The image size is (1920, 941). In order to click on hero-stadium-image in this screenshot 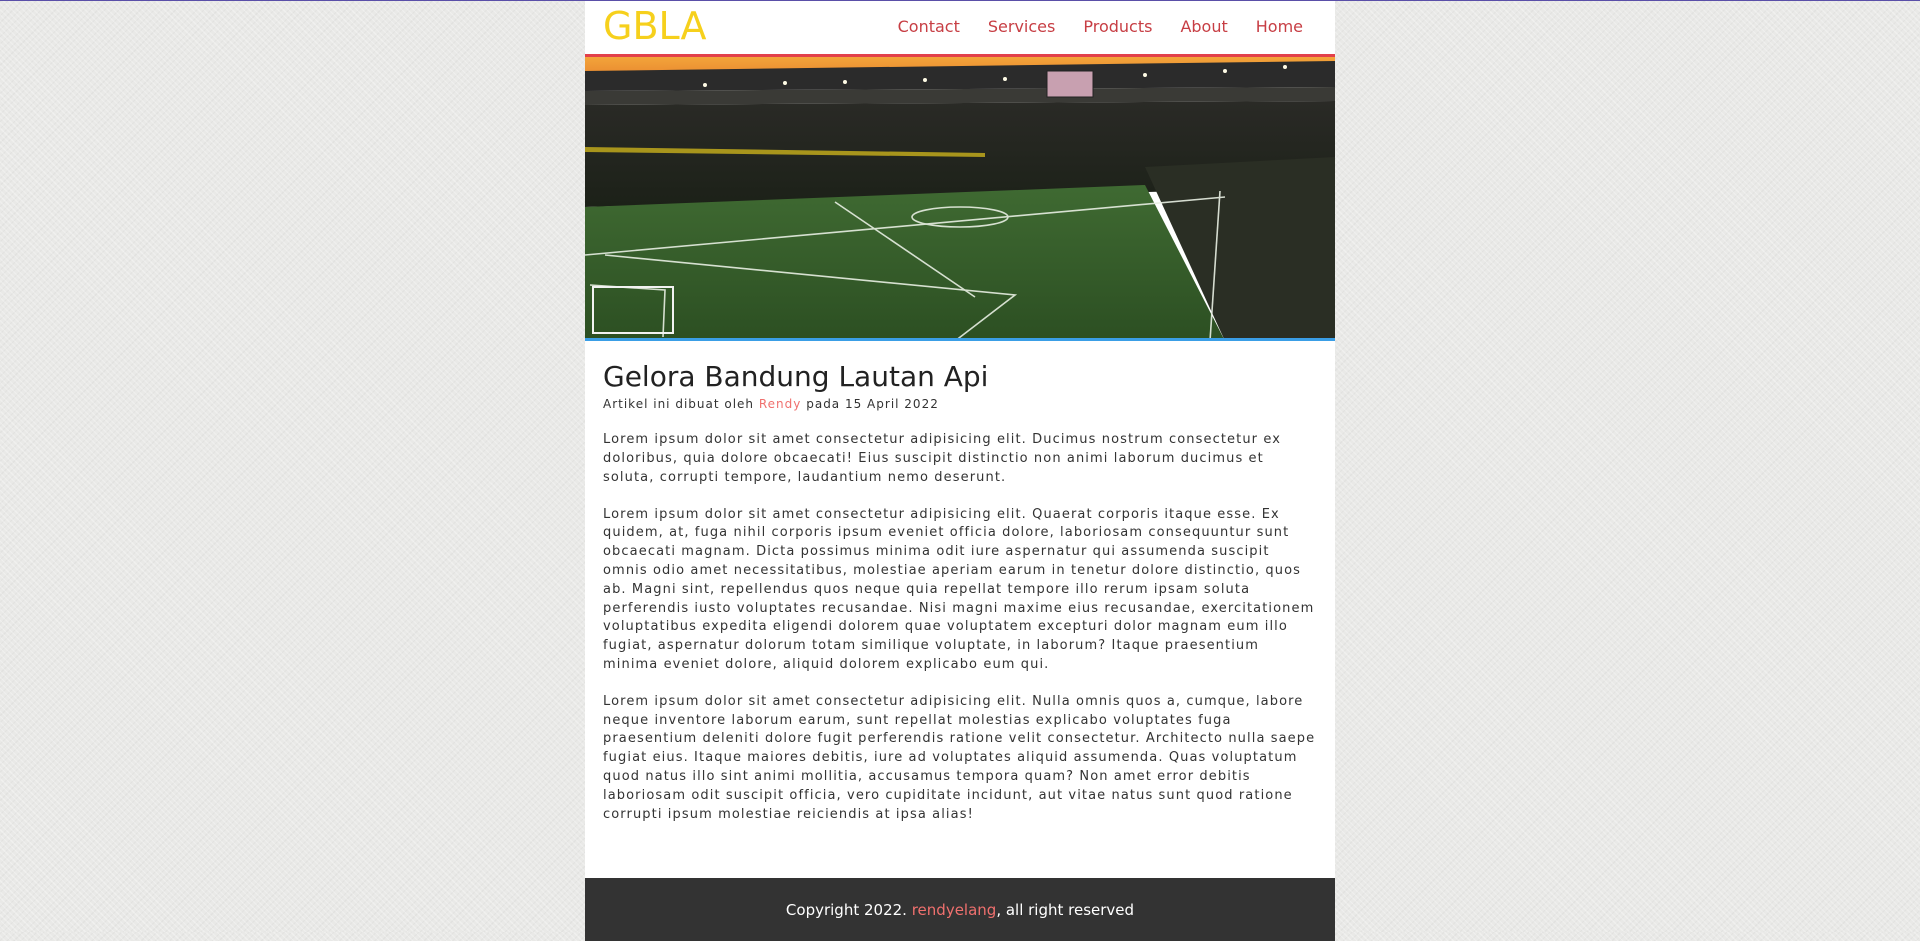, I will do `click(960, 199)`.